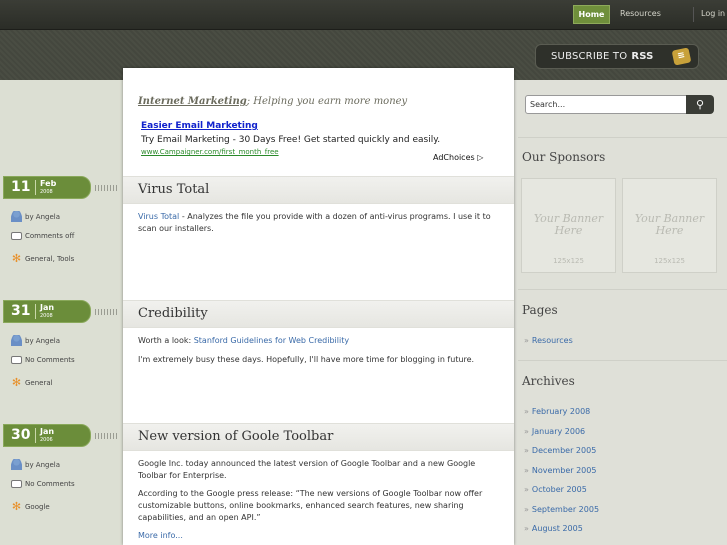 The height and width of the screenshot is (545, 727). I want to click on post-comments: Comments off, so click(42, 236).